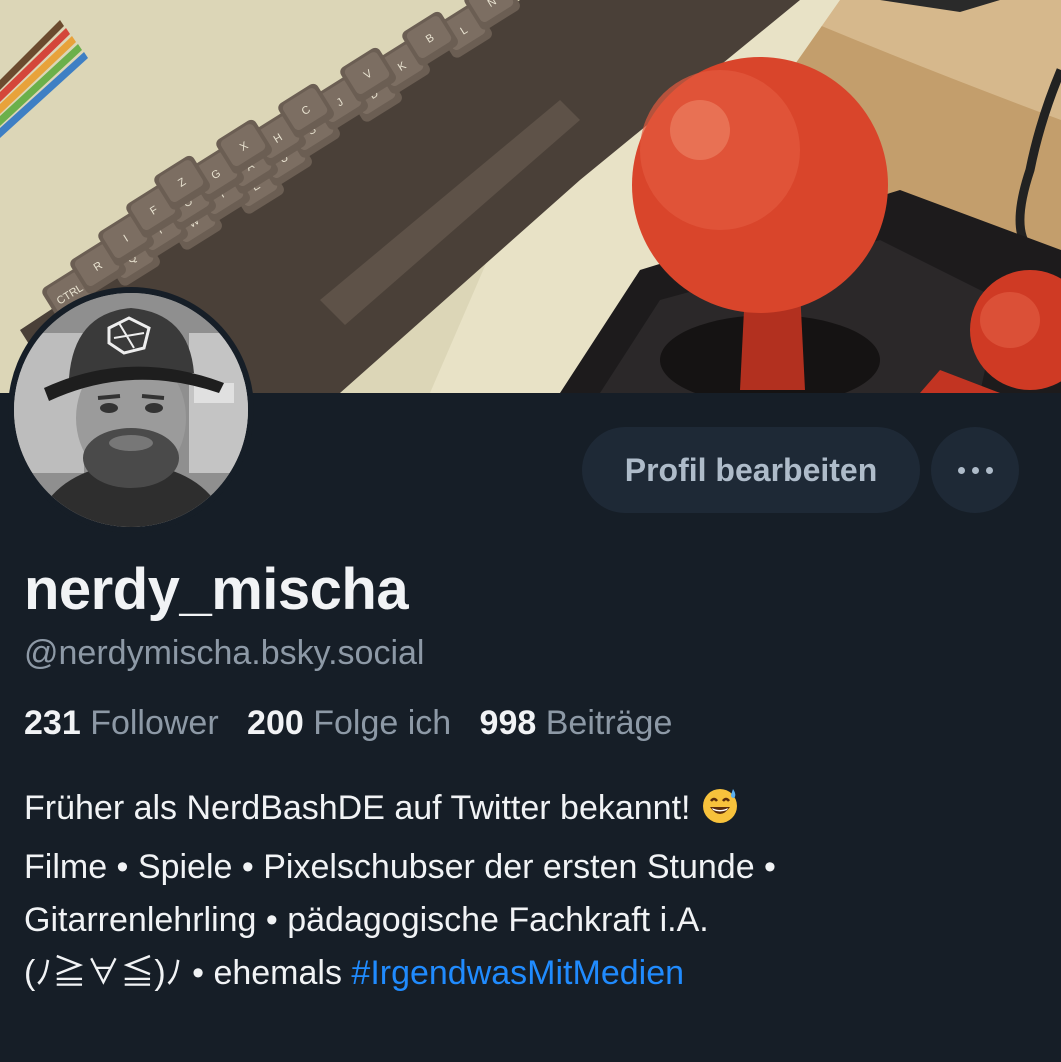 Image resolution: width=1061 pixels, height=1062 pixels. Describe the element at coordinates (720, 813) in the screenshot. I see `smiling-face-with-sweat-icon` at that location.